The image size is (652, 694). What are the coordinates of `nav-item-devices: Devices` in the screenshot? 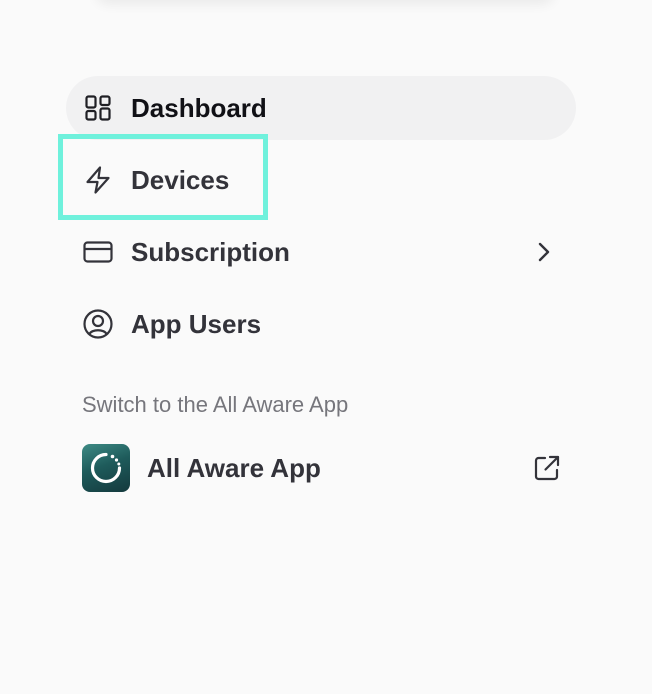 It's located at (321, 180).